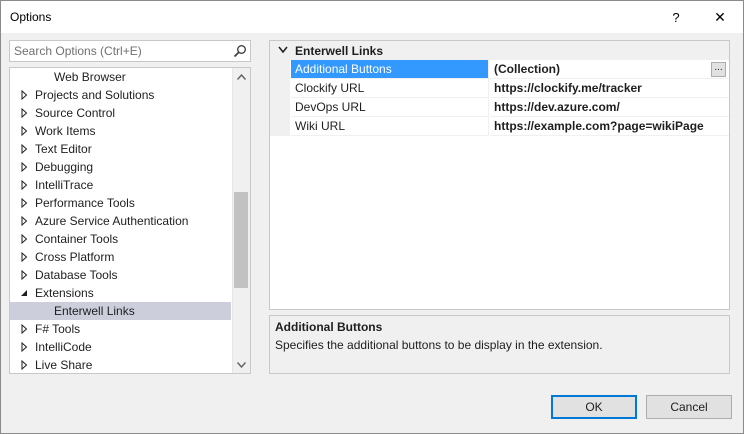  I want to click on tree-item-label: Web Browser, so click(90, 77).